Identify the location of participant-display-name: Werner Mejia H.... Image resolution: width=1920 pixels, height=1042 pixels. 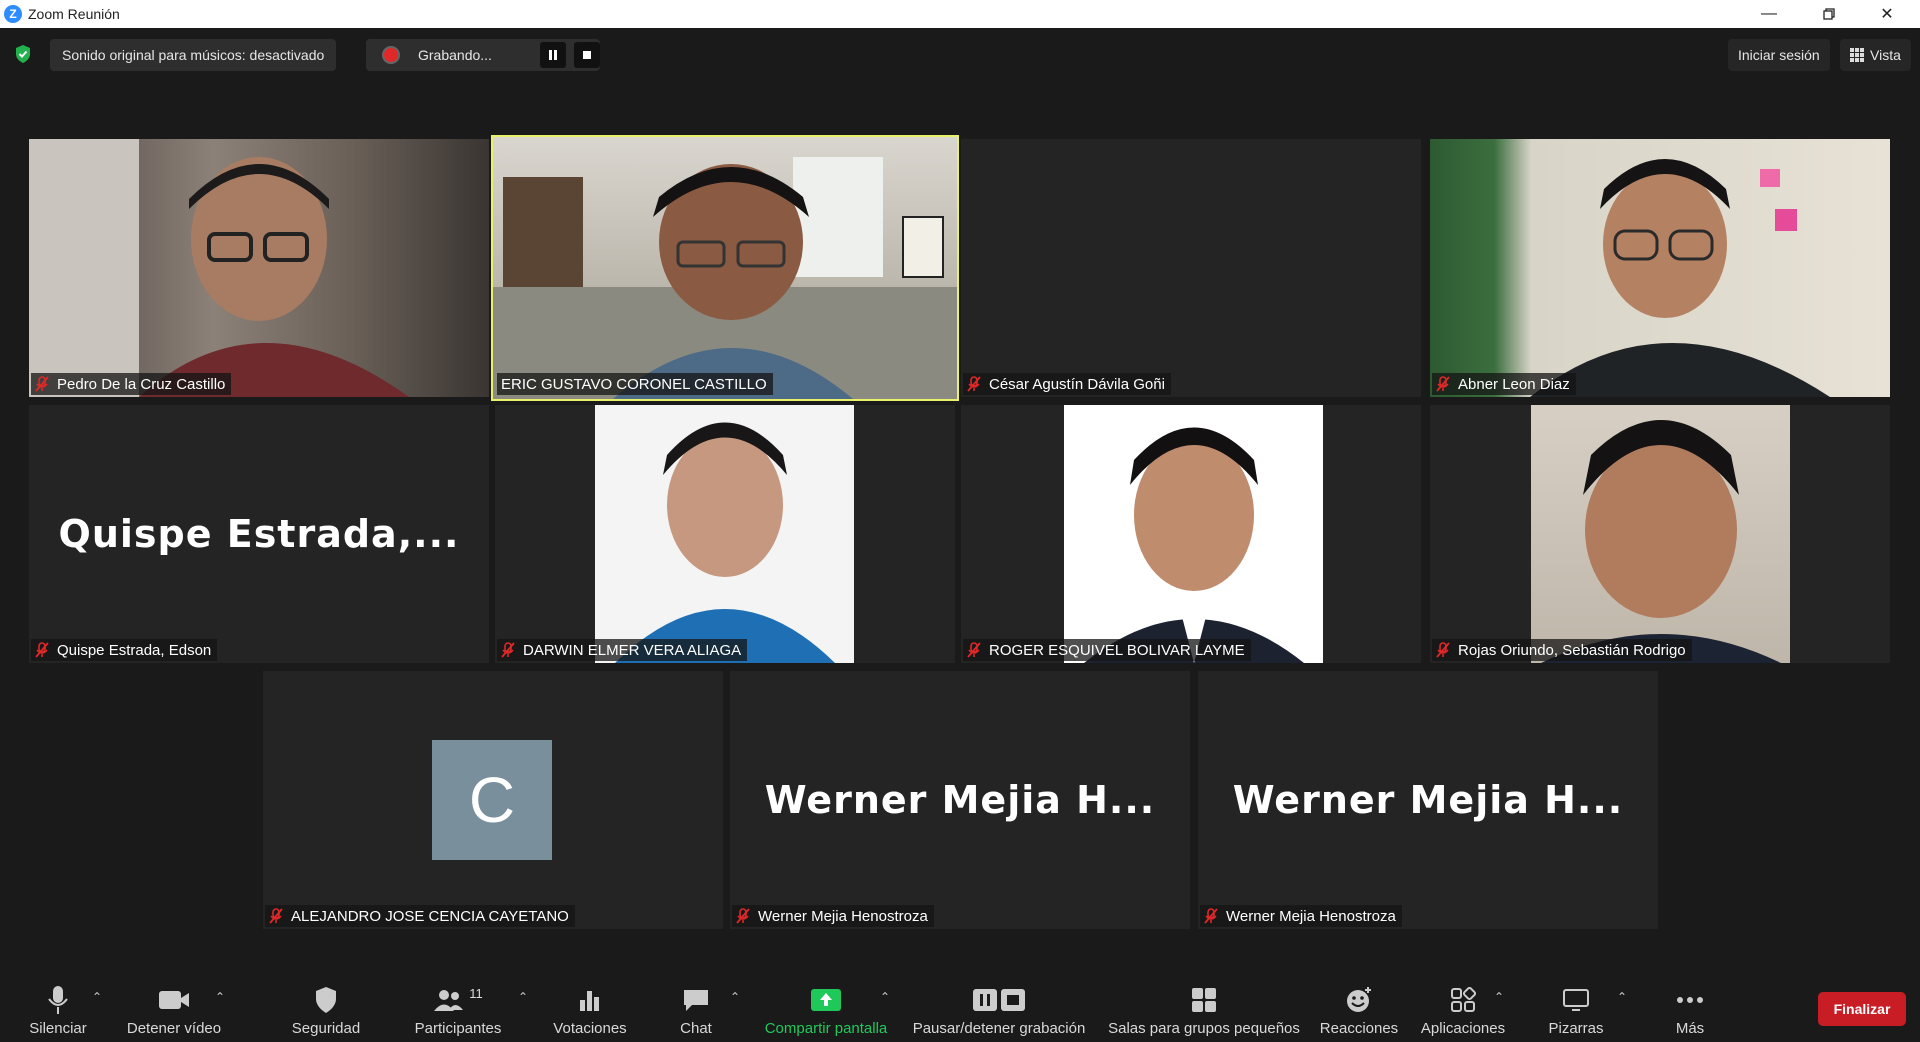
(1428, 800).